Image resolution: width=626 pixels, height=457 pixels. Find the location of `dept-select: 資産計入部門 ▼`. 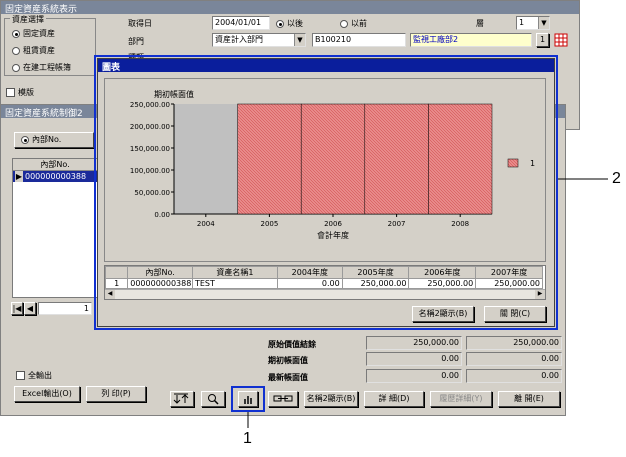

dept-select: 資産計入部門 ▼ is located at coordinates (259, 40).